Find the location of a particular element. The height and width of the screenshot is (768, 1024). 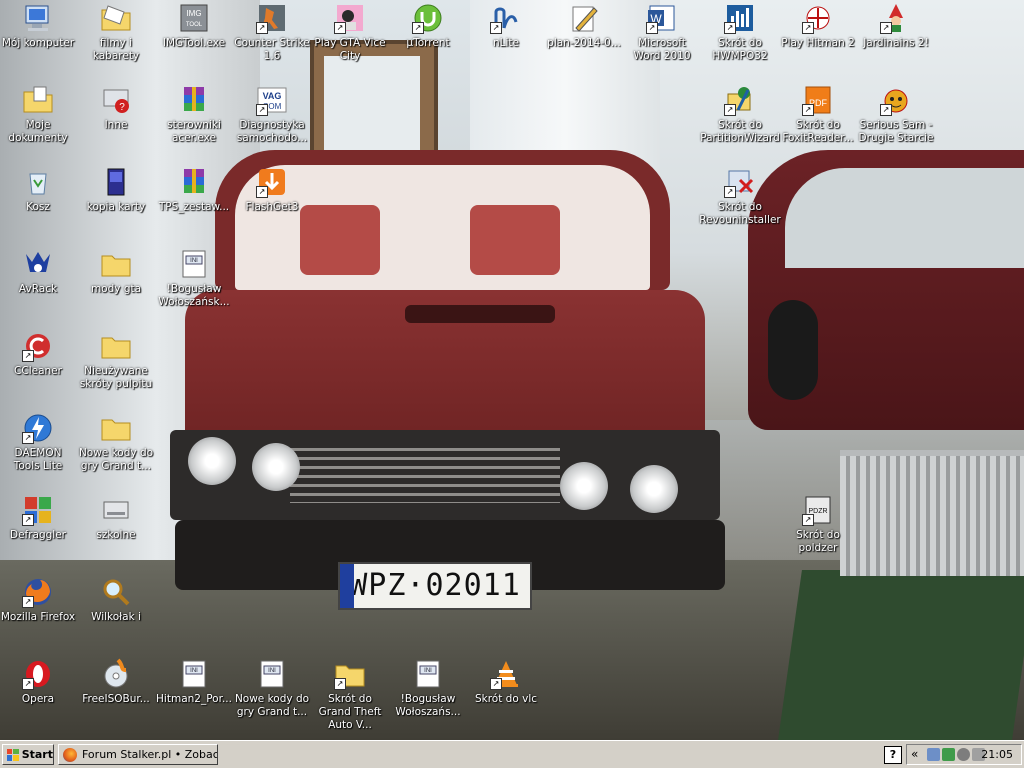

desktop-icon: Moje dokumenty is located at coordinates (38, 114).